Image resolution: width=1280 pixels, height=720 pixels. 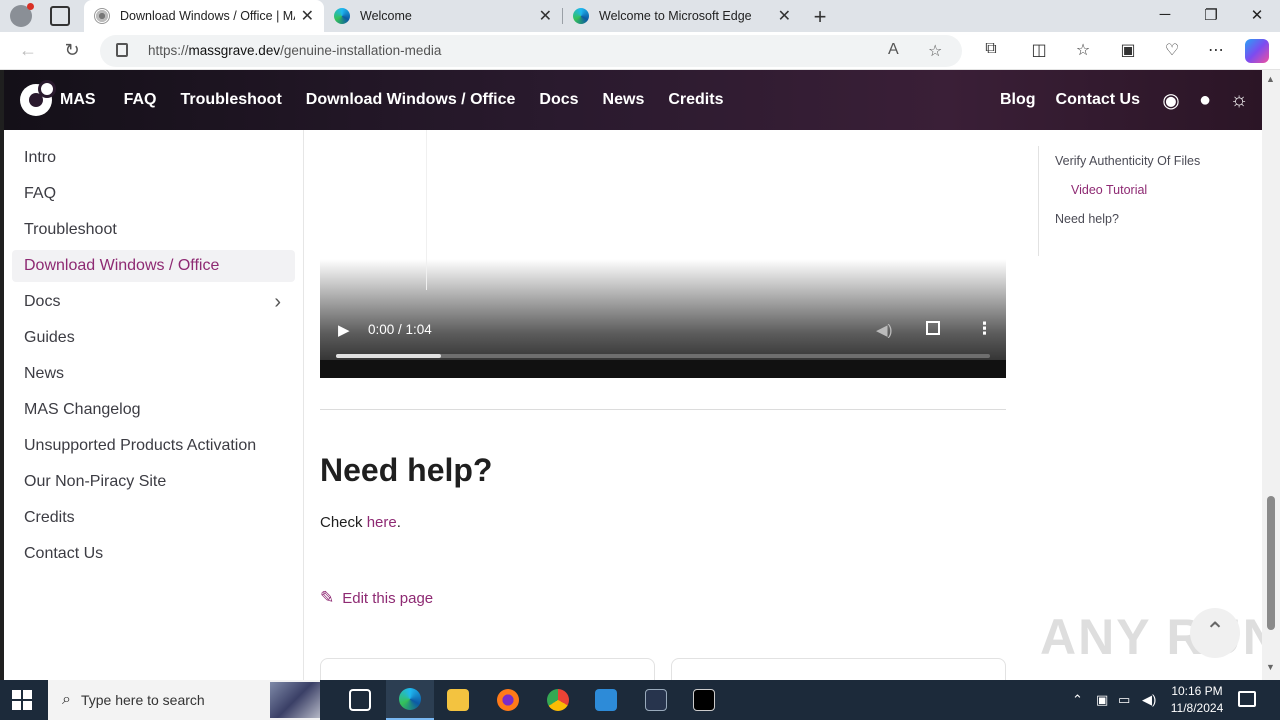 What do you see at coordinates (153, 230) in the screenshot?
I see `sidebar-item-troubleshoot: Troubleshoot` at bounding box center [153, 230].